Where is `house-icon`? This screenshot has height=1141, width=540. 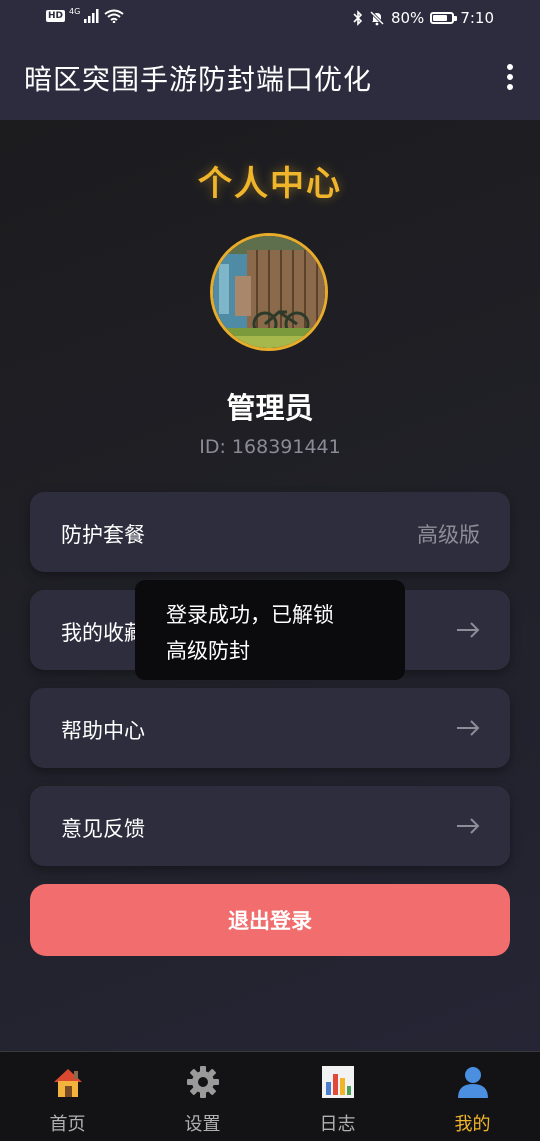
house-icon is located at coordinates (68, 1083).